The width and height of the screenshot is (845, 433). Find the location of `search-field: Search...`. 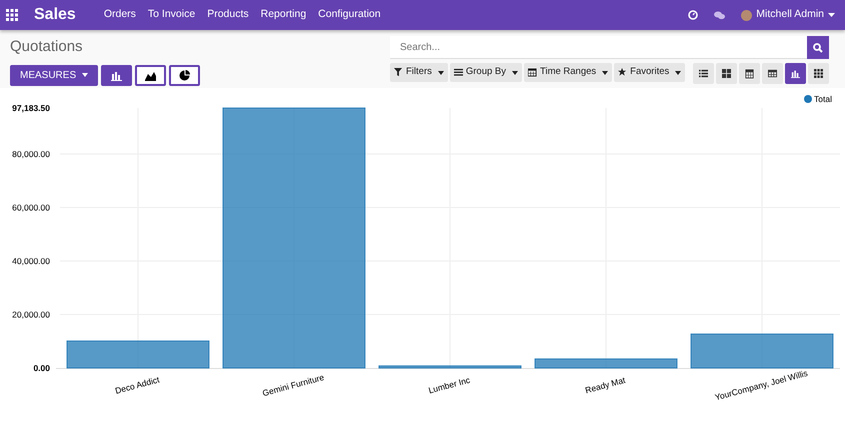

search-field: Search... is located at coordinates (598, 47).